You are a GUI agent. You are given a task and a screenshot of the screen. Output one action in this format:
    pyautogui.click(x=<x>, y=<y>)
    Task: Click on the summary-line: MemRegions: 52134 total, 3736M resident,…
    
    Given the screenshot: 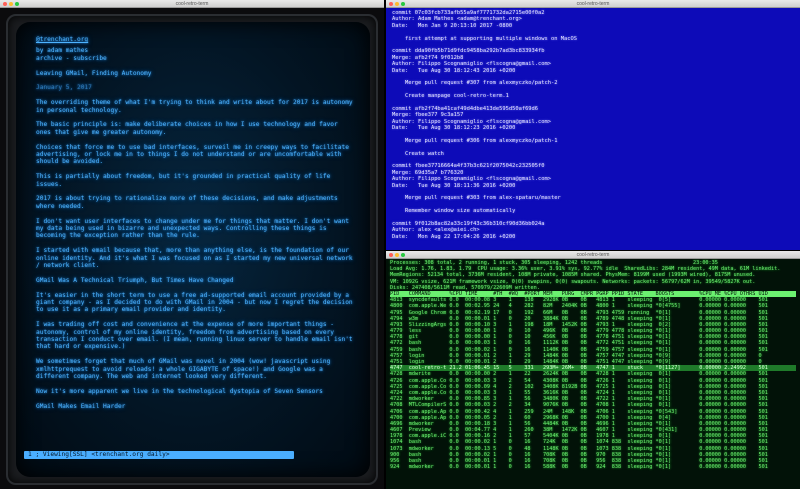 What is the action you would take?
    pyautogui.click(x=573, y=275)
    